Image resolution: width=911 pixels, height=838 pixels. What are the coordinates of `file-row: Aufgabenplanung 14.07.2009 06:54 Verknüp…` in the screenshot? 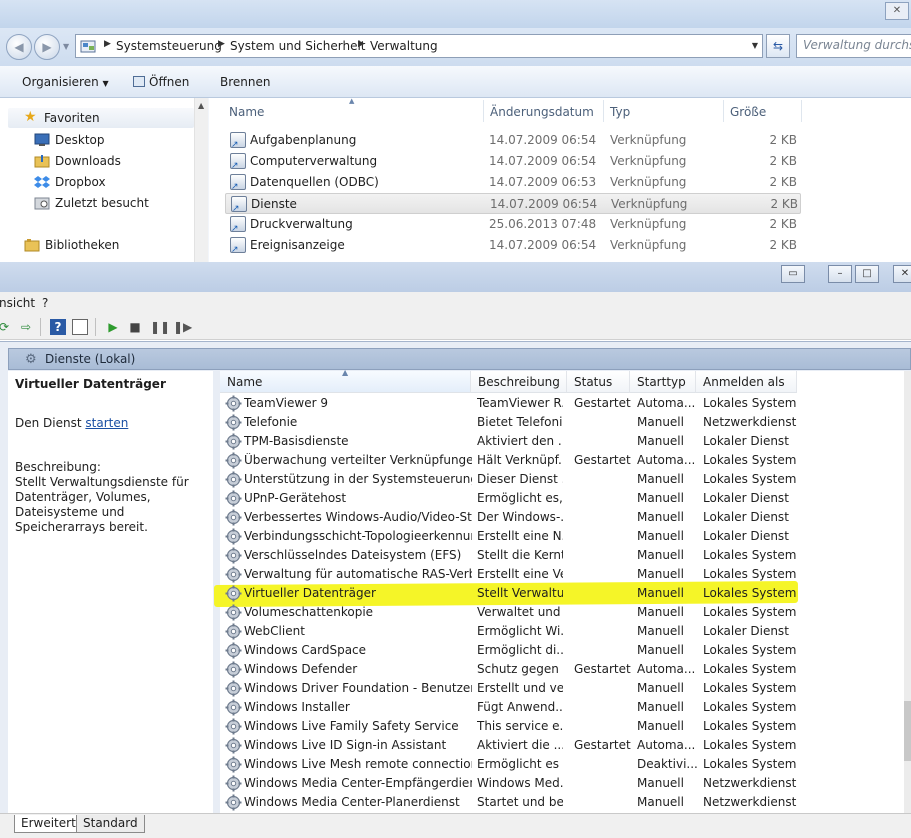 It's located at (513, 140).